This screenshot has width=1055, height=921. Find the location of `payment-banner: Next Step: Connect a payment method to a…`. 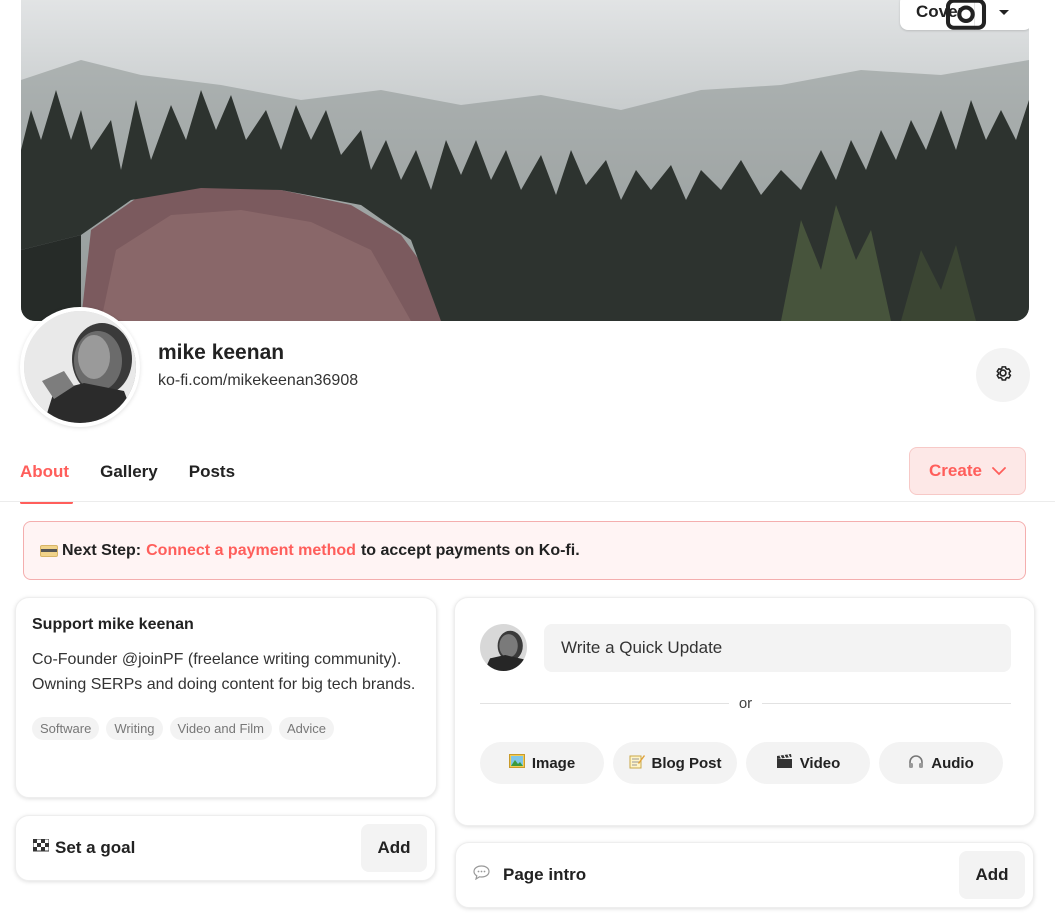

payment-banner: Next Step: Connect a payment method to a… is located at coordinates (524, 550).